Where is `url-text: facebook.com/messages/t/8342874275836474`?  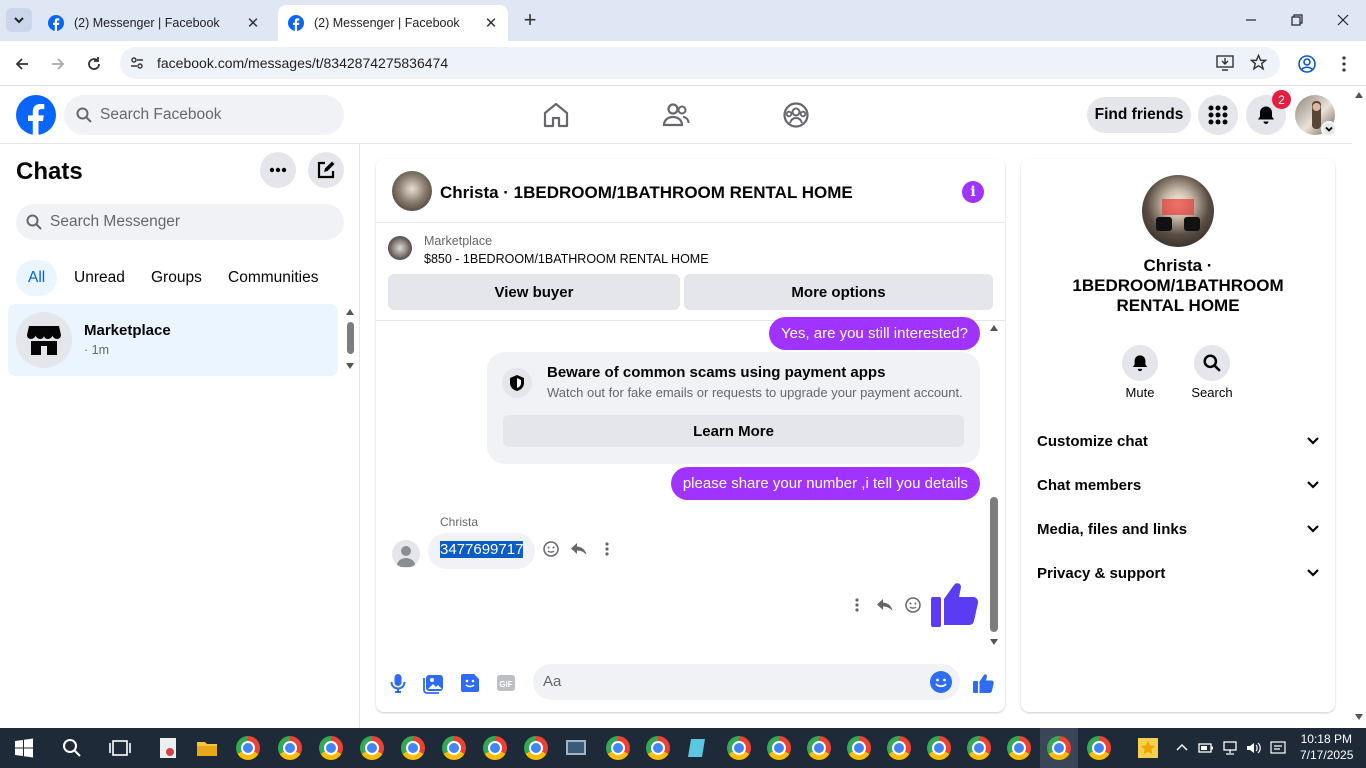 url-text: facebook.com/messages/t/8342874275836474 is located at coordinates (302, 63).